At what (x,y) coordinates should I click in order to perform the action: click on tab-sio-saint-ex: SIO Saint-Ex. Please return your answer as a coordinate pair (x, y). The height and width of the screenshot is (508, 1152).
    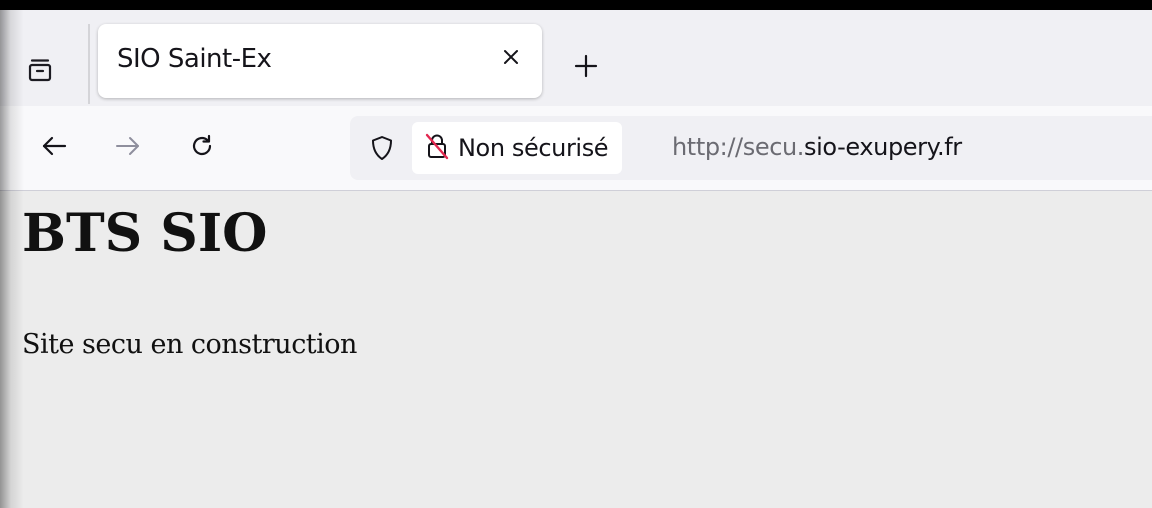
    Looking at the image, I should click on (320, 61).